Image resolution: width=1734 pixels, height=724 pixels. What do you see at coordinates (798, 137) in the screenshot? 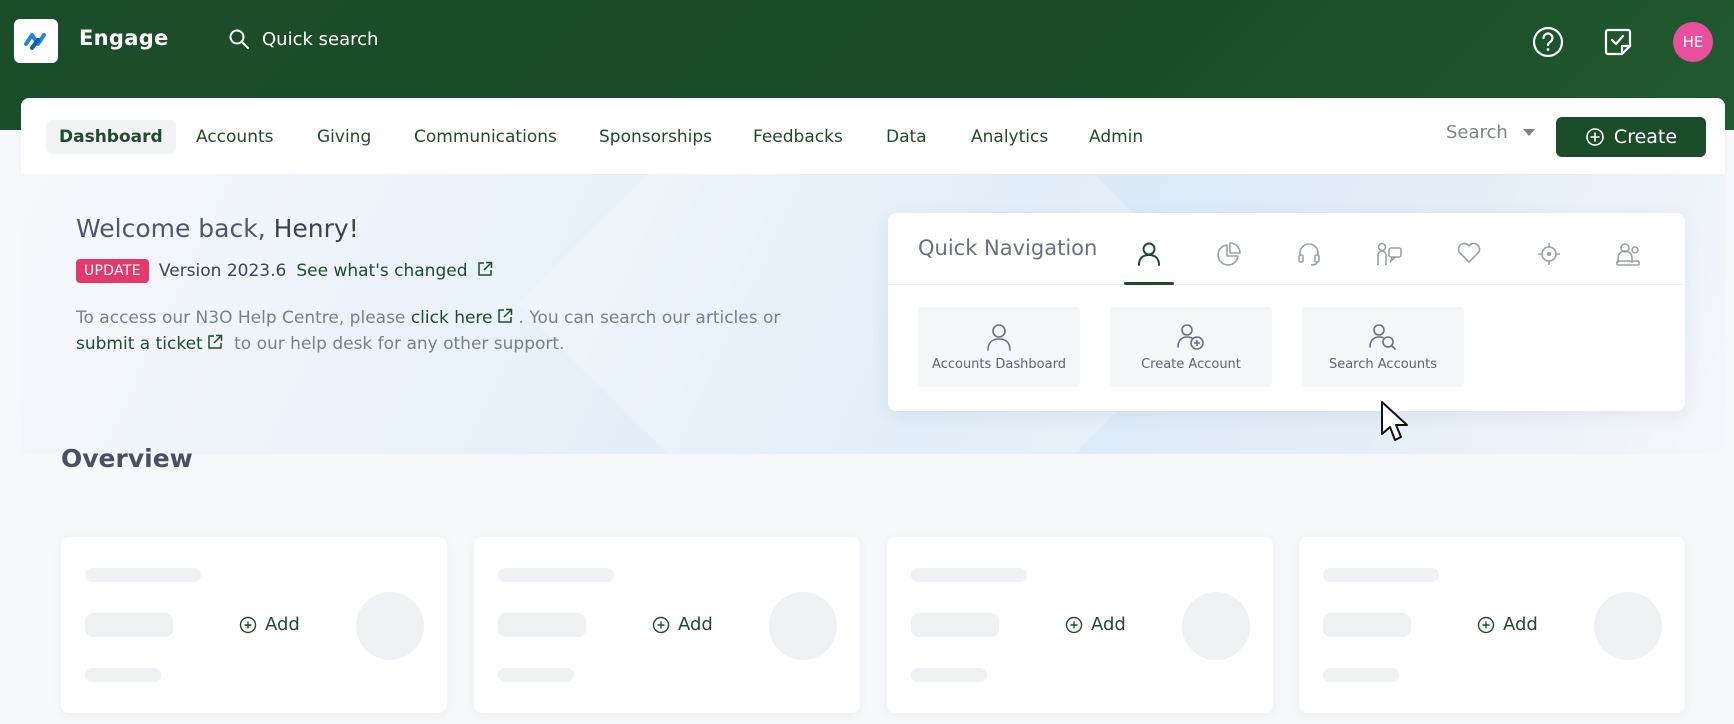
I see `nav-item-feedbacks: Feedbacks` at bounding box center [798, 137].